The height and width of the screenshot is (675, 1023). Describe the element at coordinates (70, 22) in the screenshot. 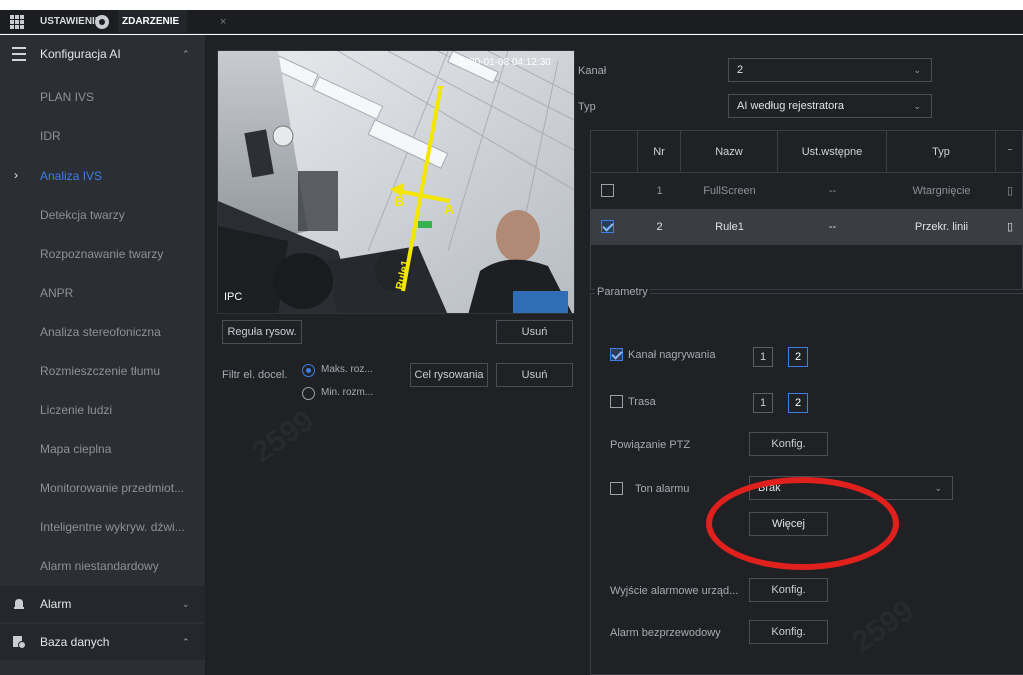

I see `tab-setting: USTAWIENIE` at that location.